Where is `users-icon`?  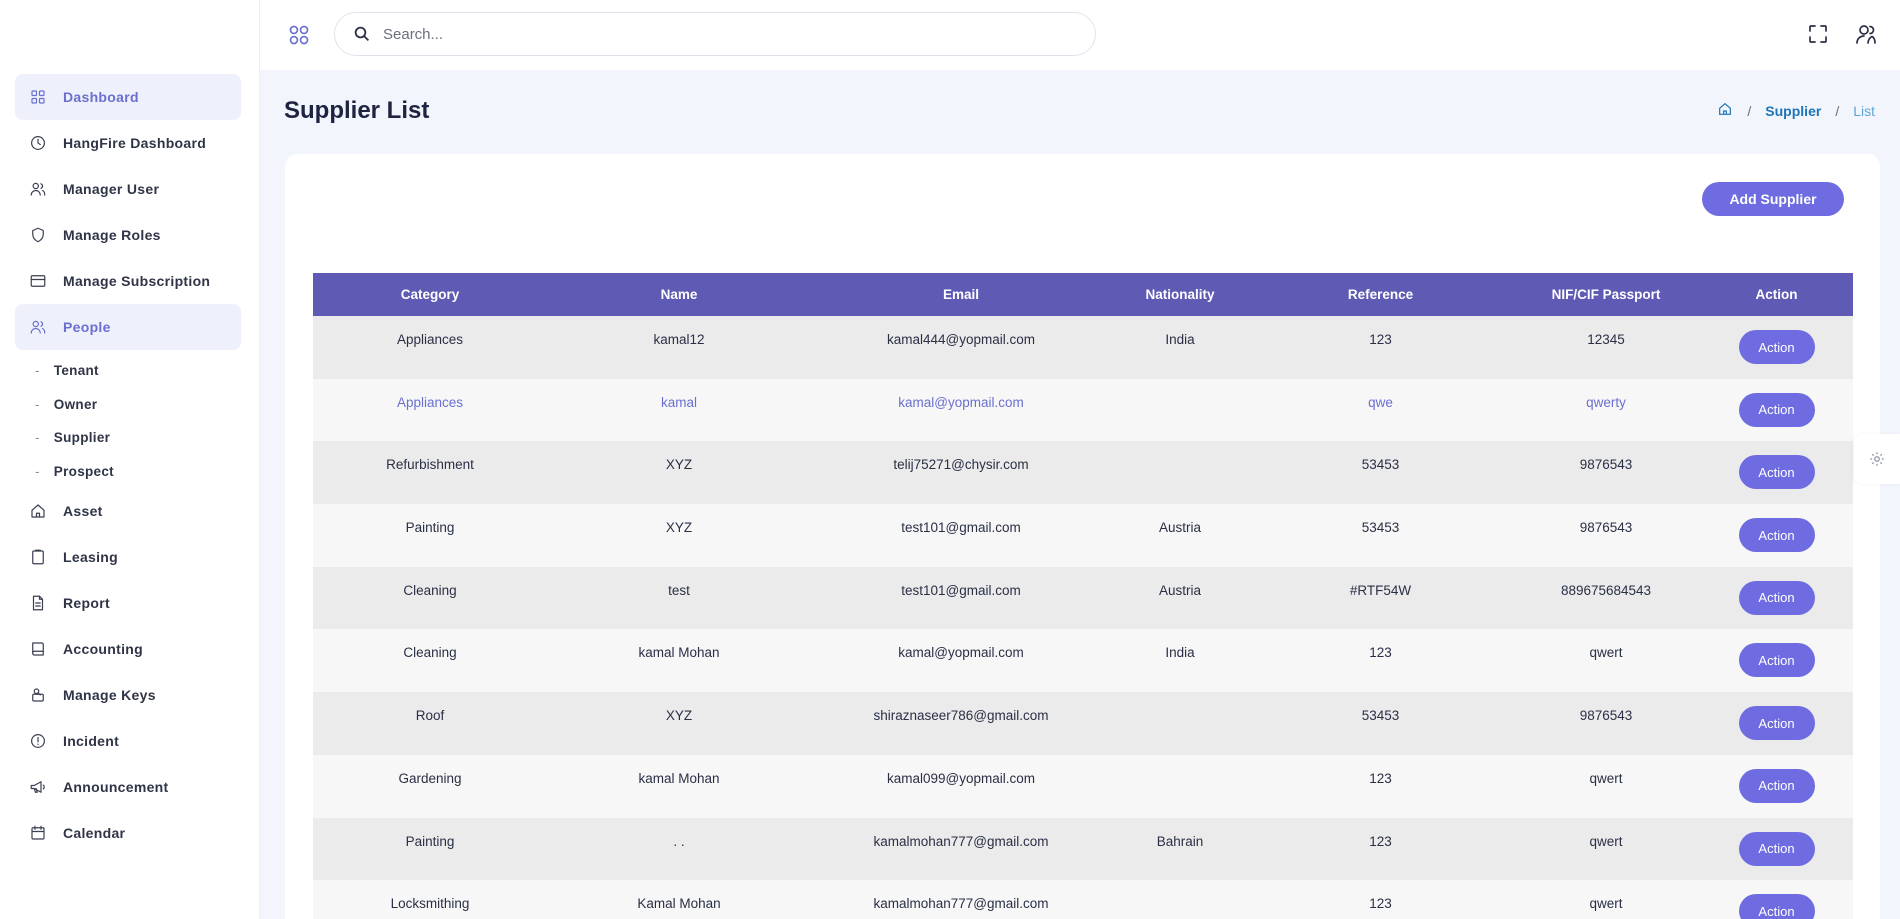 users-icon is located at coordinates (38, 189).